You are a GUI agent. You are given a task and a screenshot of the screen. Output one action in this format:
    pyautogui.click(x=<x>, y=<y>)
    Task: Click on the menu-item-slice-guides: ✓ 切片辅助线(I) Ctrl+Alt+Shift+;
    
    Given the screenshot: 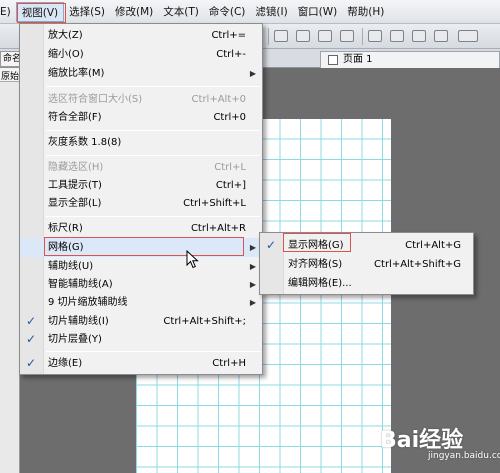 What is the action you would take?
    pyautogui.click(x=141, y=321)
    